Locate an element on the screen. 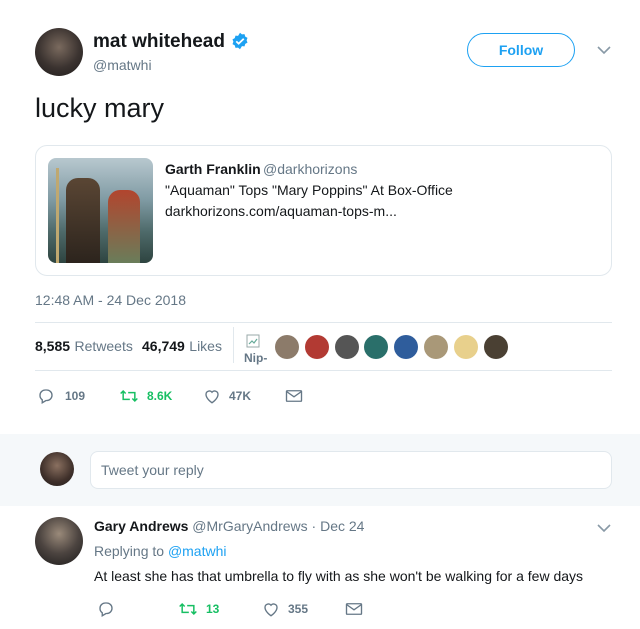  likes-stat: 46,749 Likes is located at coordinates (182, 347).